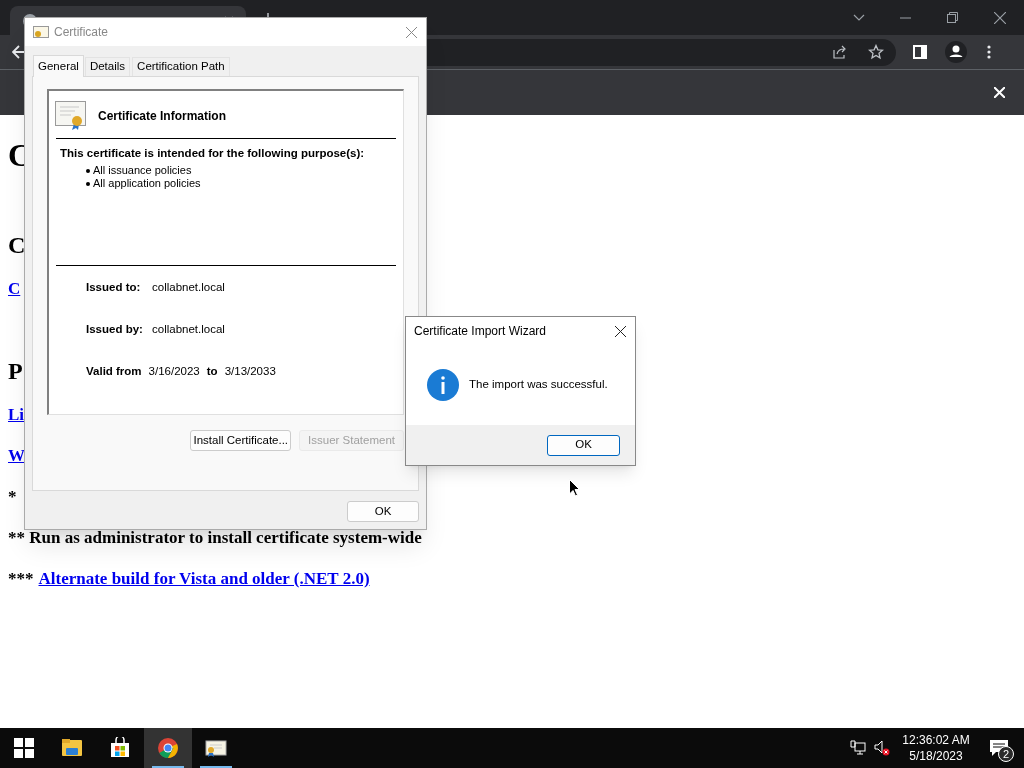 The height and width of the screenshot is (768, 1024). What do you see at coordinates (17, 245) in the screenshot?
I see `page-heading: C` at bounding box center [17, 245].